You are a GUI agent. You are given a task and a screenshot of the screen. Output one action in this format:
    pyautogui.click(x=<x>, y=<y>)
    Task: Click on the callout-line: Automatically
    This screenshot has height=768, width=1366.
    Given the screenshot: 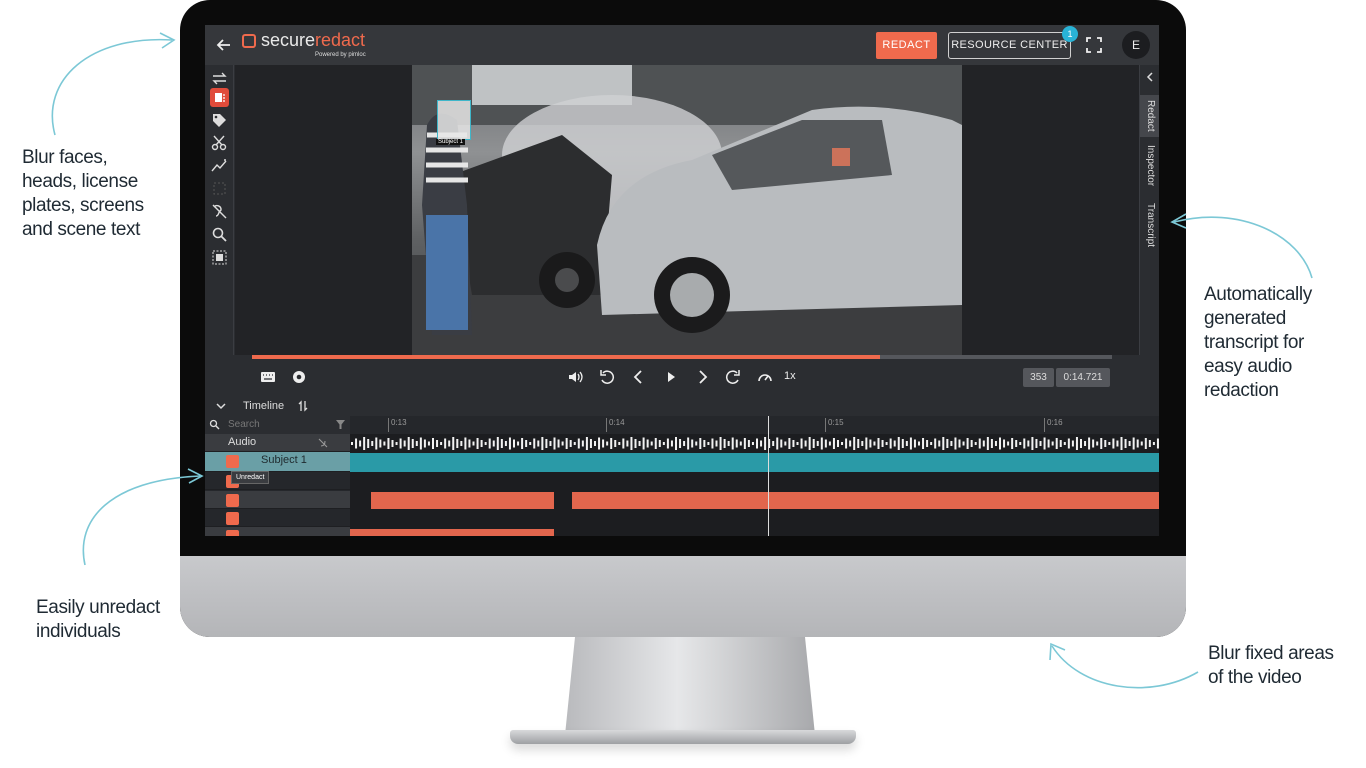 What is the action you would take?
    pyautogui.click(x=1258, y=294)
    